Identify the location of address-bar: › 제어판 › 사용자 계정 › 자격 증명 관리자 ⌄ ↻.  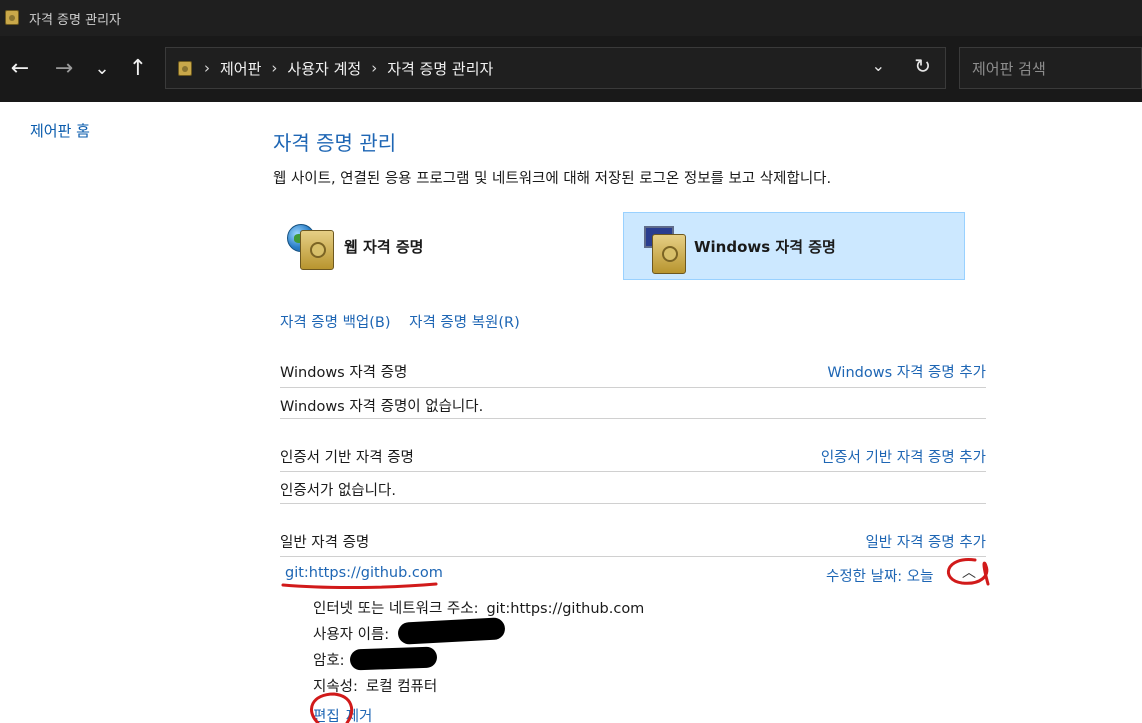
(555, 68).